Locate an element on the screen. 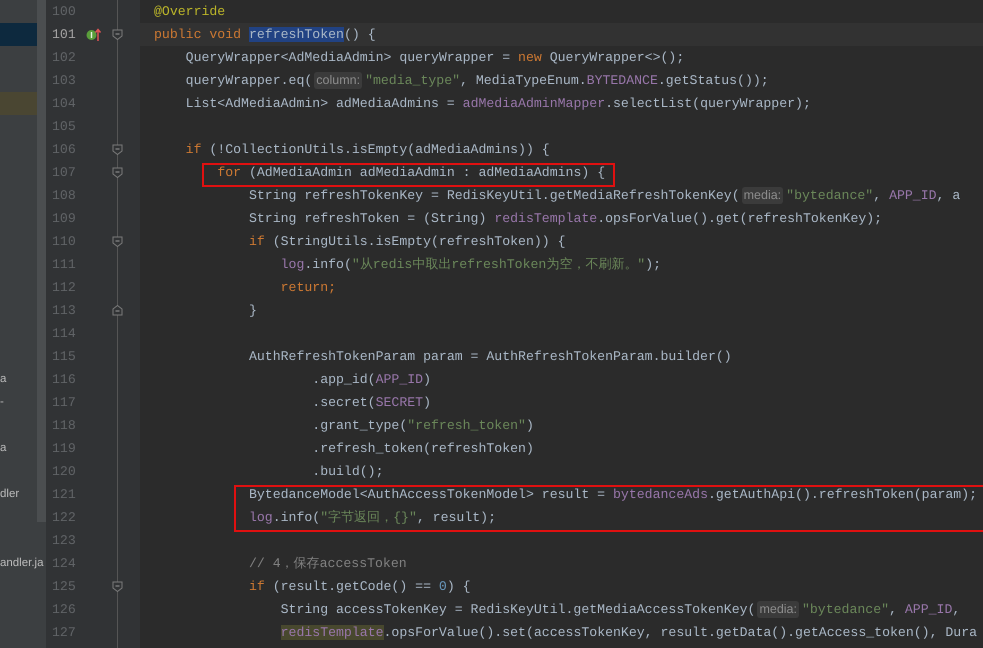  code-text: (AdMediaAdmin adMediaAdmin : adMediaAdmins) { is located at coordinates (427, 172).